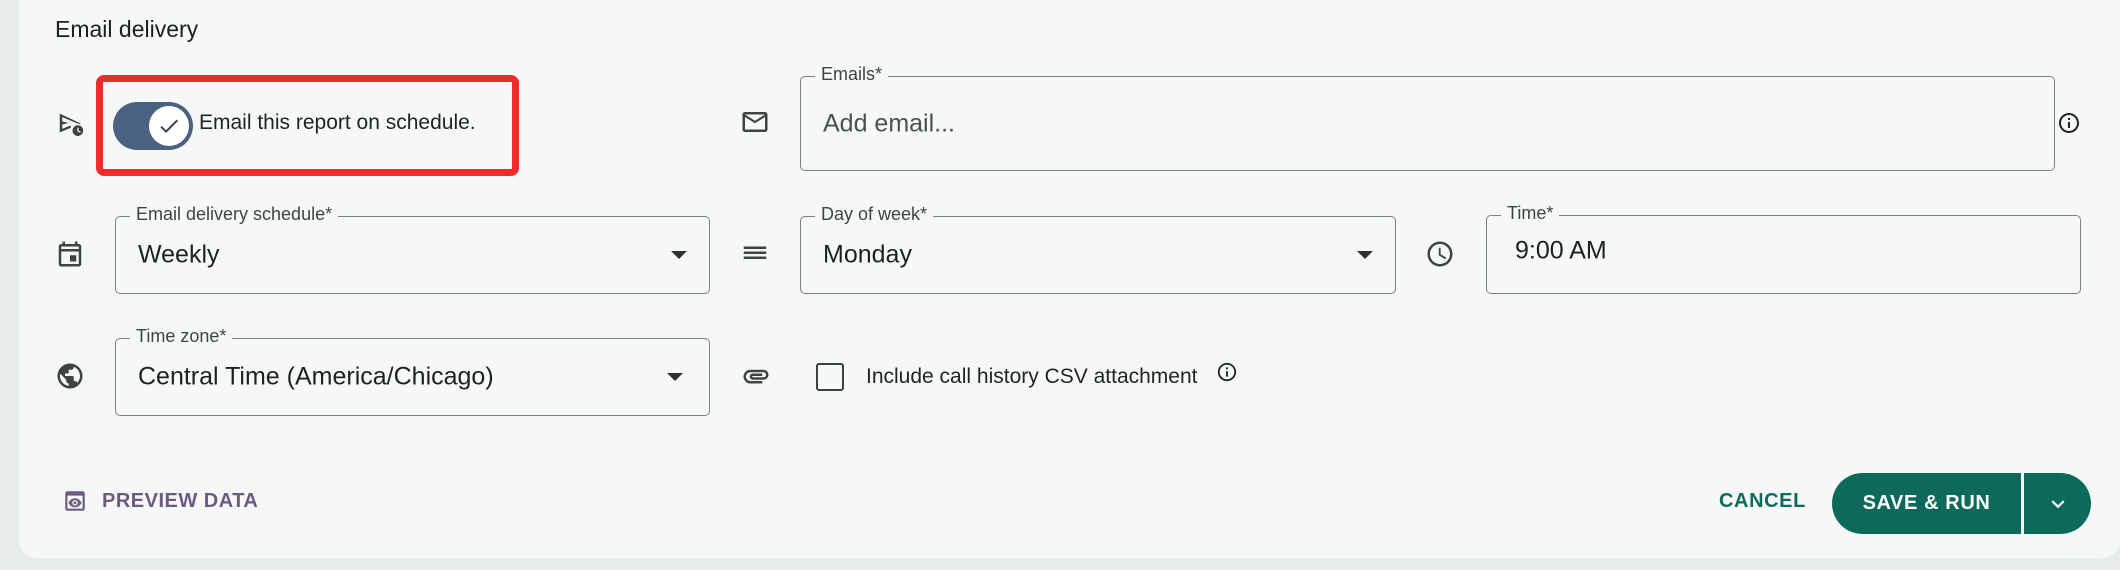  Describe the element at coordinates (179, 254) in the screenshot. I see `schedule-value: Weekly` at that location.